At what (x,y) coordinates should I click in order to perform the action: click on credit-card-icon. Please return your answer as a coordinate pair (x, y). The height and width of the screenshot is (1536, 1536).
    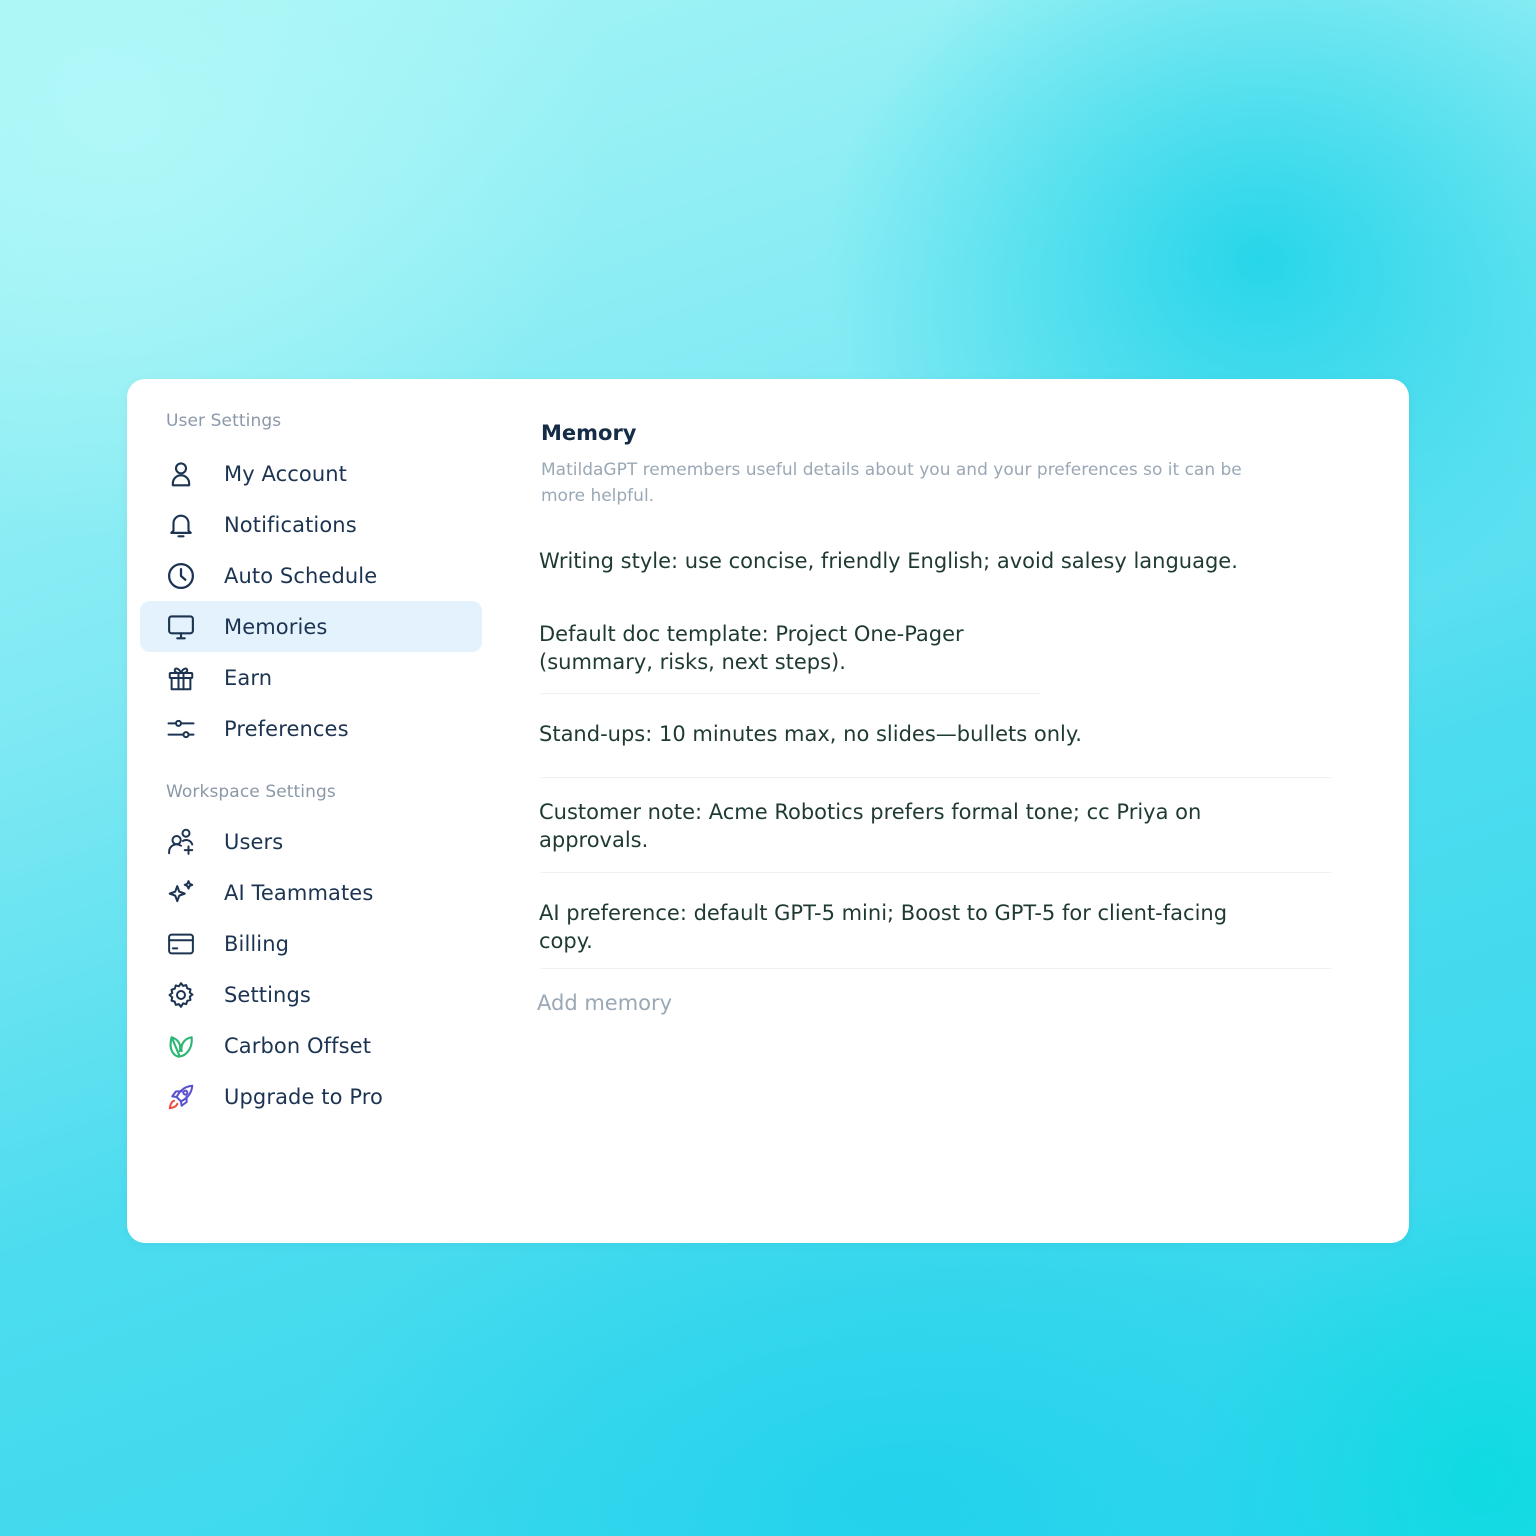
    Looking at the image, I should click on (181, 944).